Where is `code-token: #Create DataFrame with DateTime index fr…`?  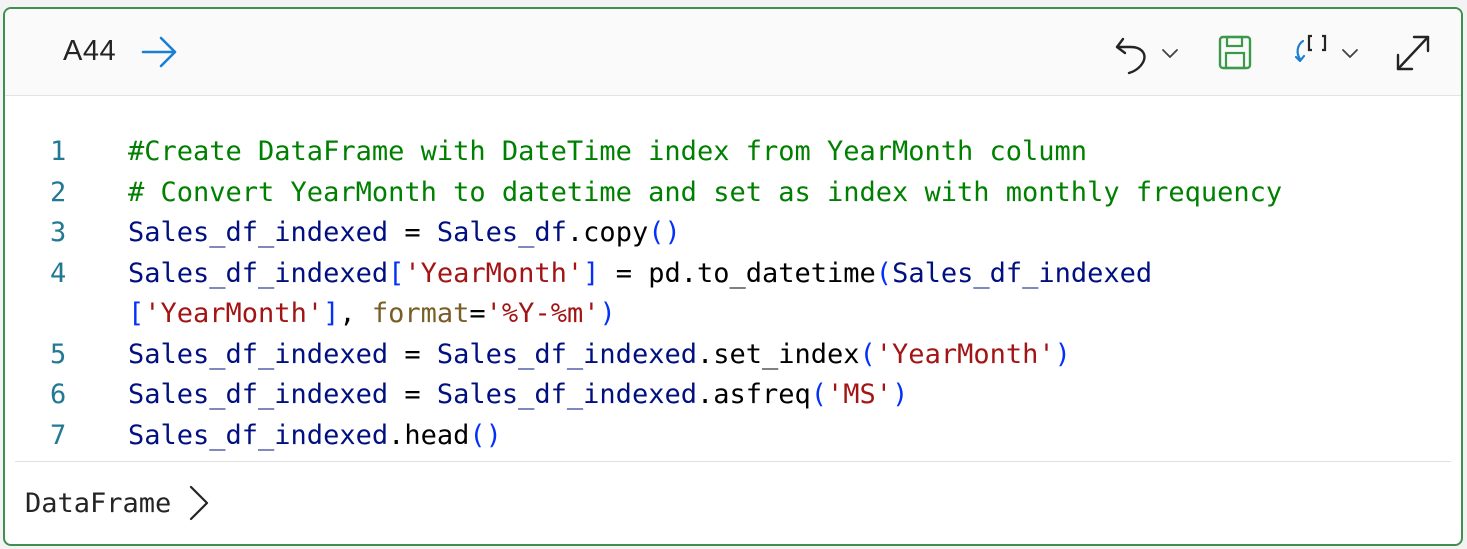
code-token: #Create DataFrame with DateTime index fr… is located at coordinates (608, 151).